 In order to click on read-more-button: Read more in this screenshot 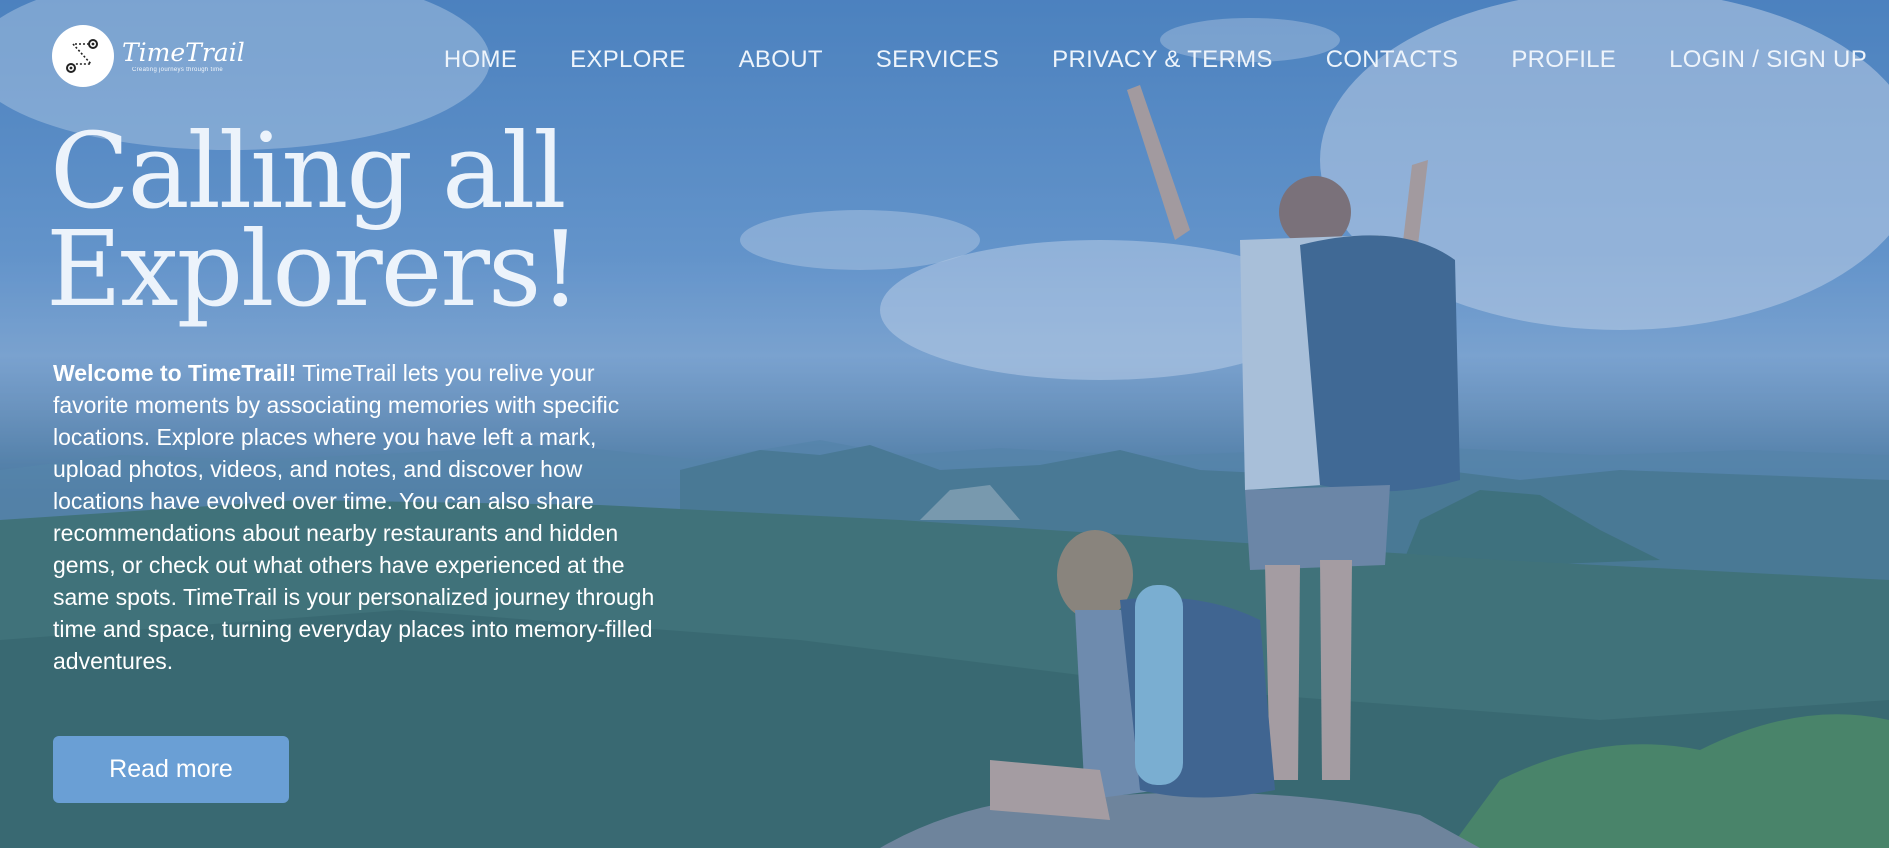, I will do `click(171, 769)`.